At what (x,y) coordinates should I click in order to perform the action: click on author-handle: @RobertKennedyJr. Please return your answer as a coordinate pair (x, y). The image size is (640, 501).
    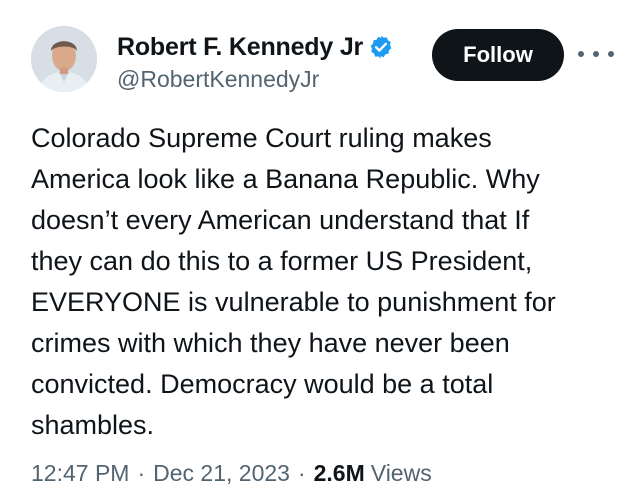
    Looking at the image, I should click on (218, 79).